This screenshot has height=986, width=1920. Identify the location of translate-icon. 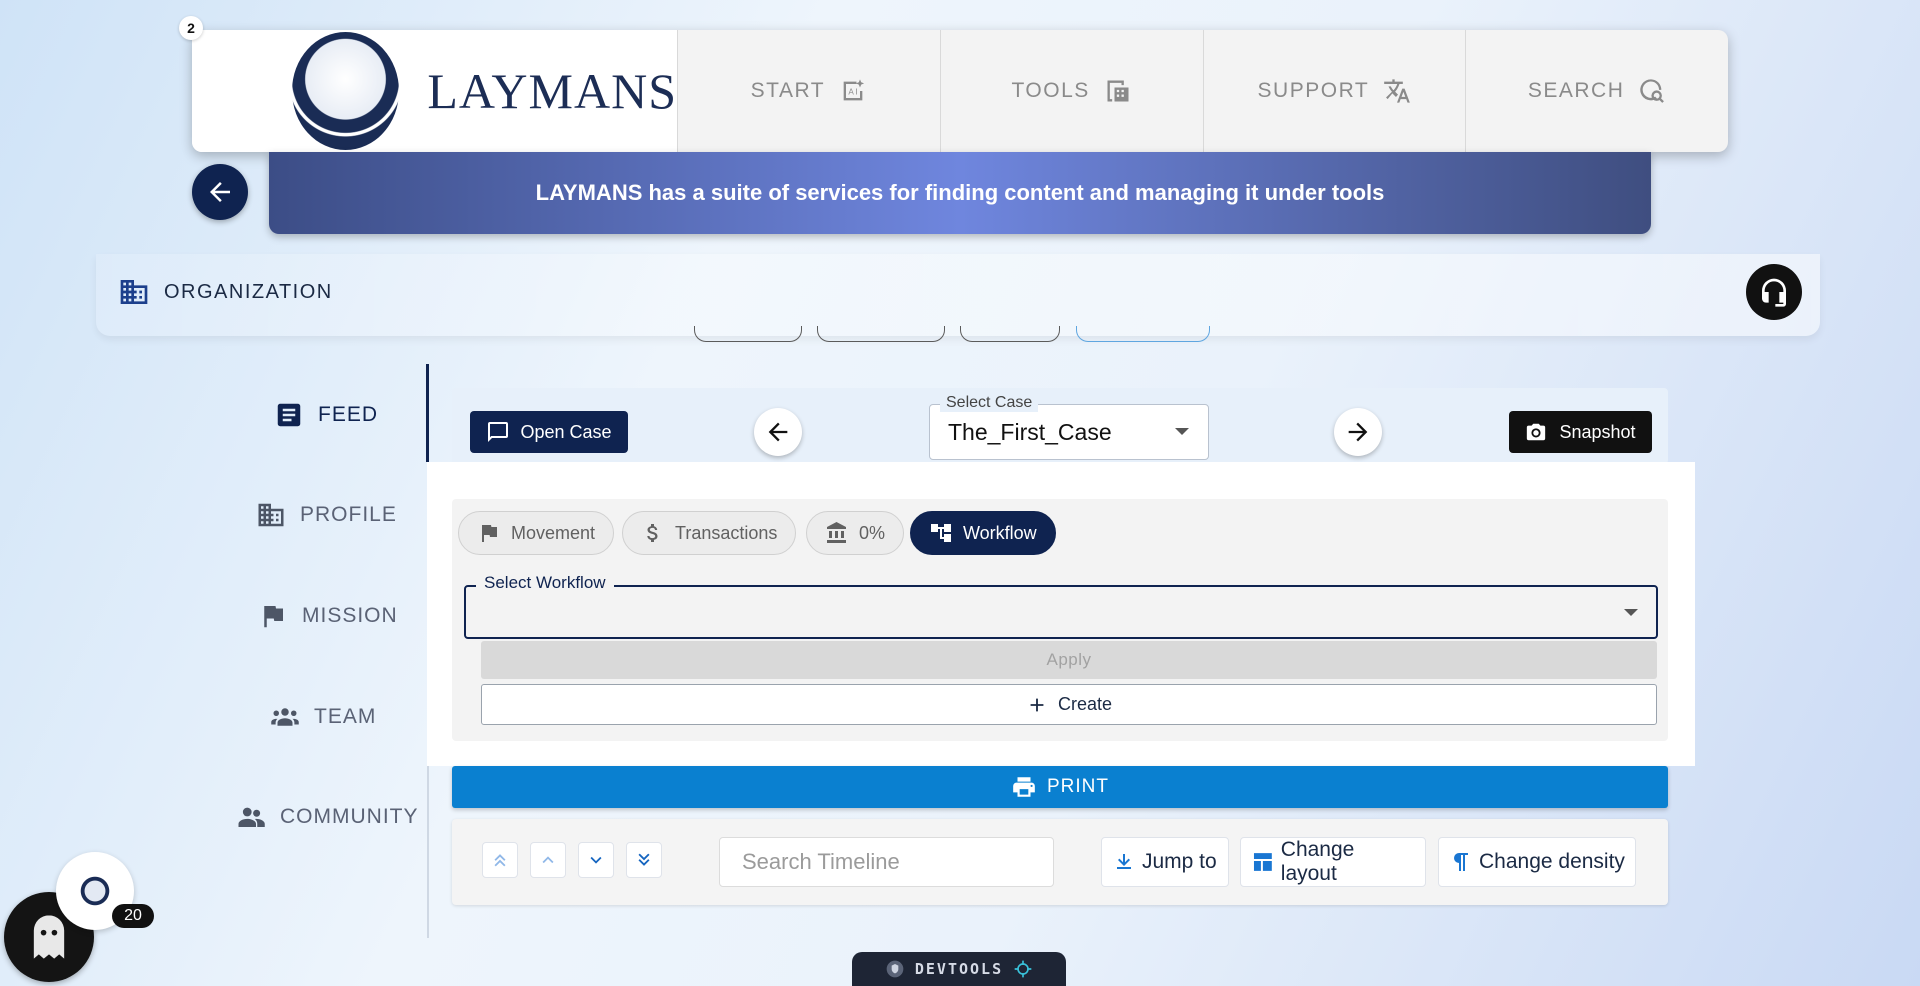
(1397, 91).